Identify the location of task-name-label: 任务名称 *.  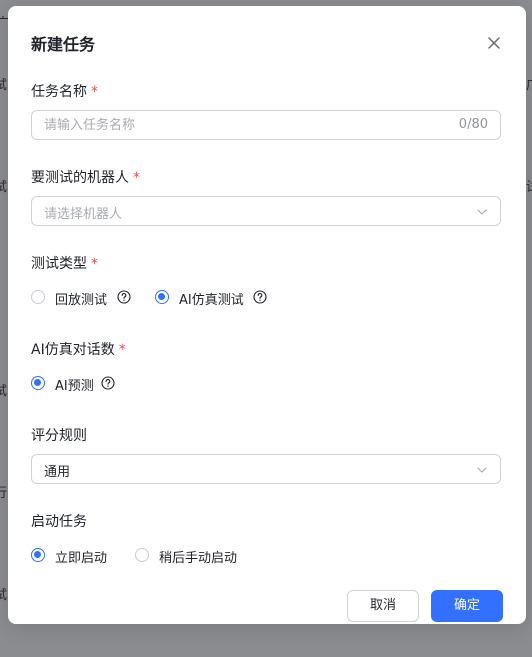
(64, 91).